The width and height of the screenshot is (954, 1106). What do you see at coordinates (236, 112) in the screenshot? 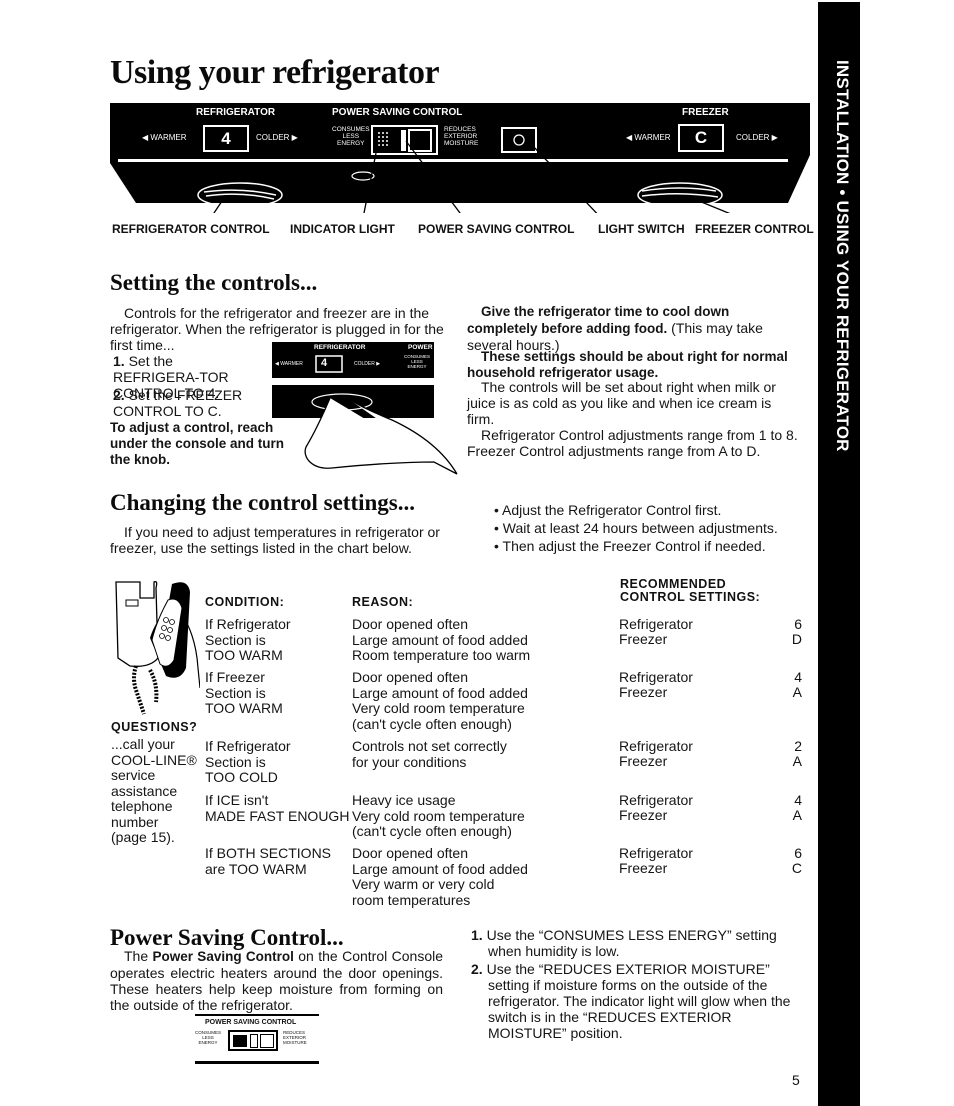
I see `console-refrigerator-label: REFRIGERATOR` at bounding box center [236, 112].